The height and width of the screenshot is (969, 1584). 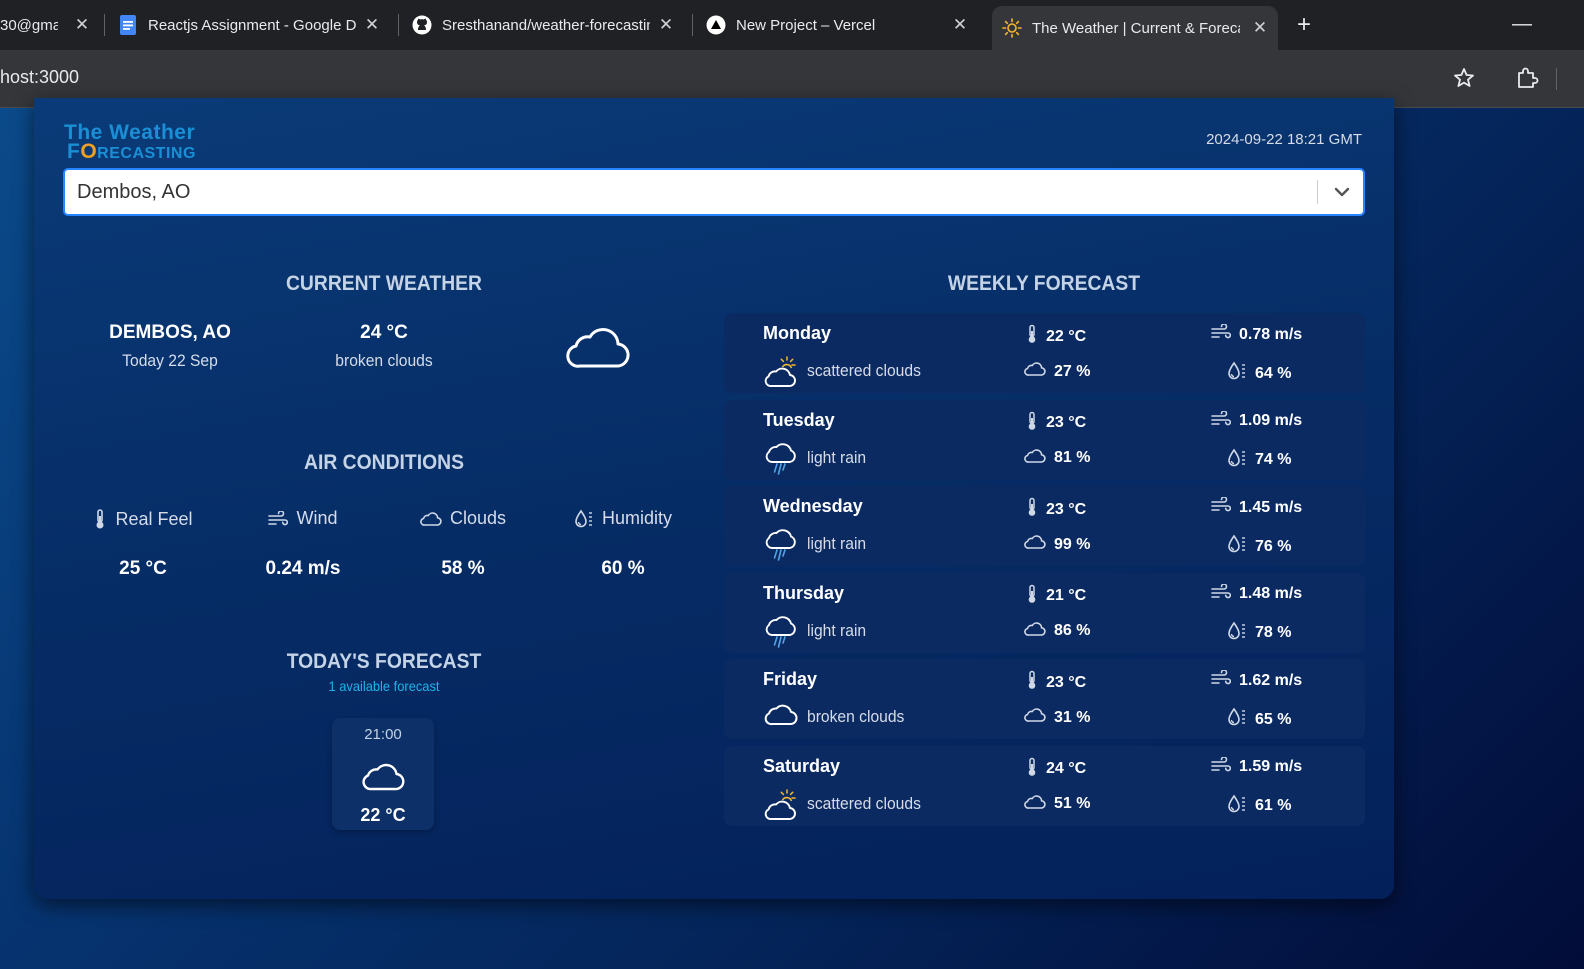 What do you see at coordinates (804, 592) in the screenshot?
I see `day-name: Thursday` at bounding box center [804, 592].